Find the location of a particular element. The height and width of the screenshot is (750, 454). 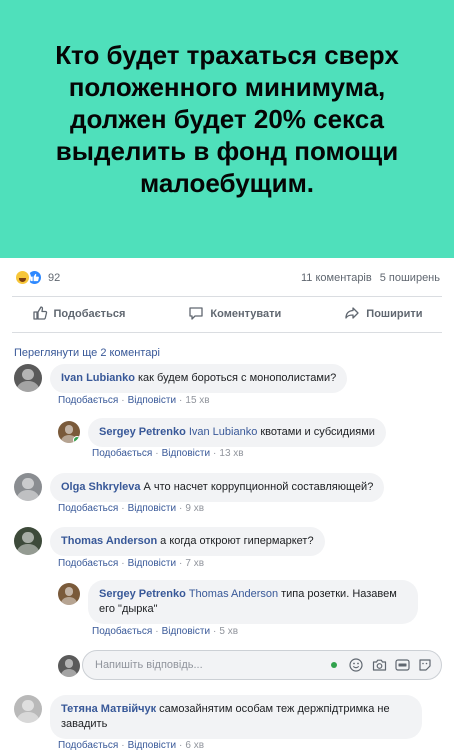

comment-text: как будем бороться с монополистами? is located at coordinates (237, 378).